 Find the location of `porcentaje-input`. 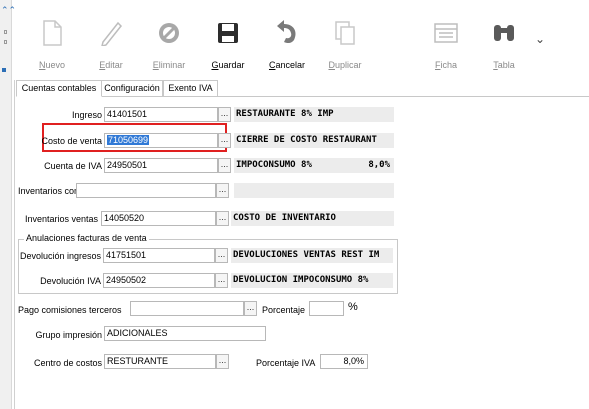

porcentaje-input is located at coordinates (326, 308).